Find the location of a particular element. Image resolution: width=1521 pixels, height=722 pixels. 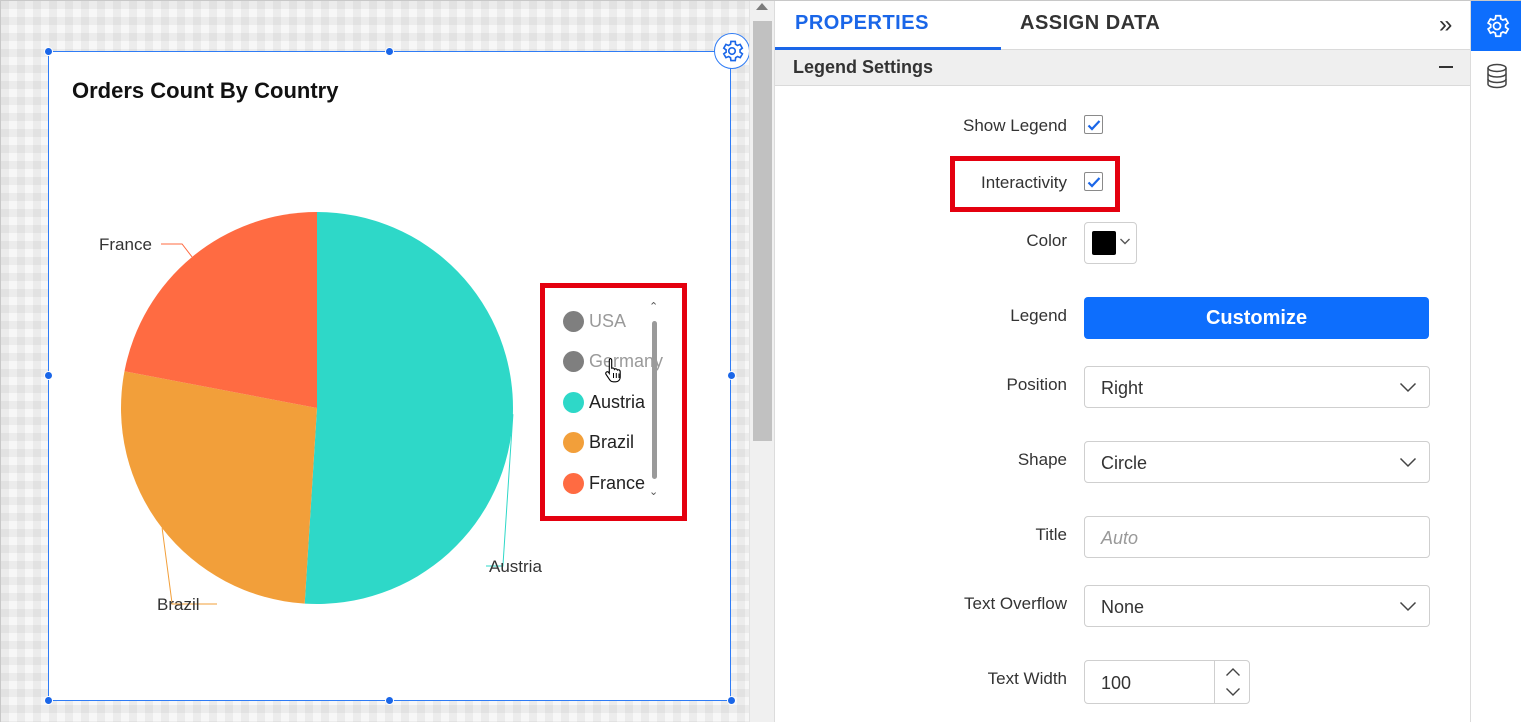

legend-item-usa: USA is located at coordinates (594, 321).